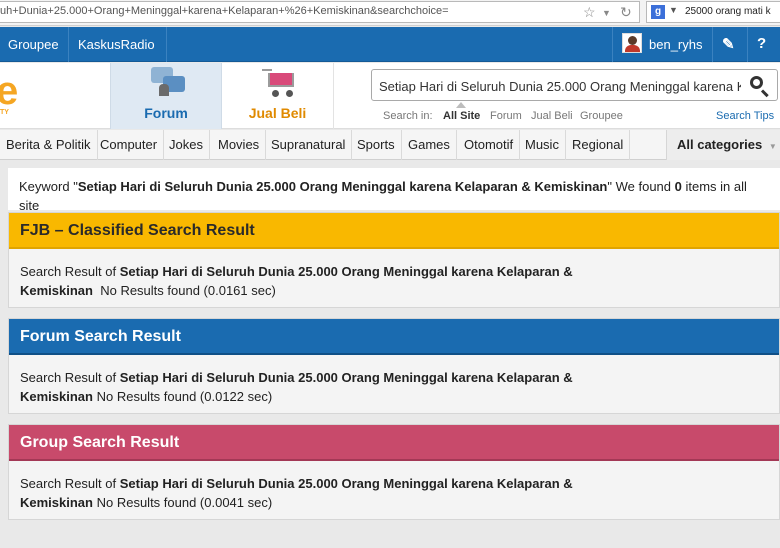 This screenshot has width=780, height=548. What do you see at coordinates (394, 443) in the screenshot?
I see `group-panel-title: Group Search Result` at bounding box center [394, 443].